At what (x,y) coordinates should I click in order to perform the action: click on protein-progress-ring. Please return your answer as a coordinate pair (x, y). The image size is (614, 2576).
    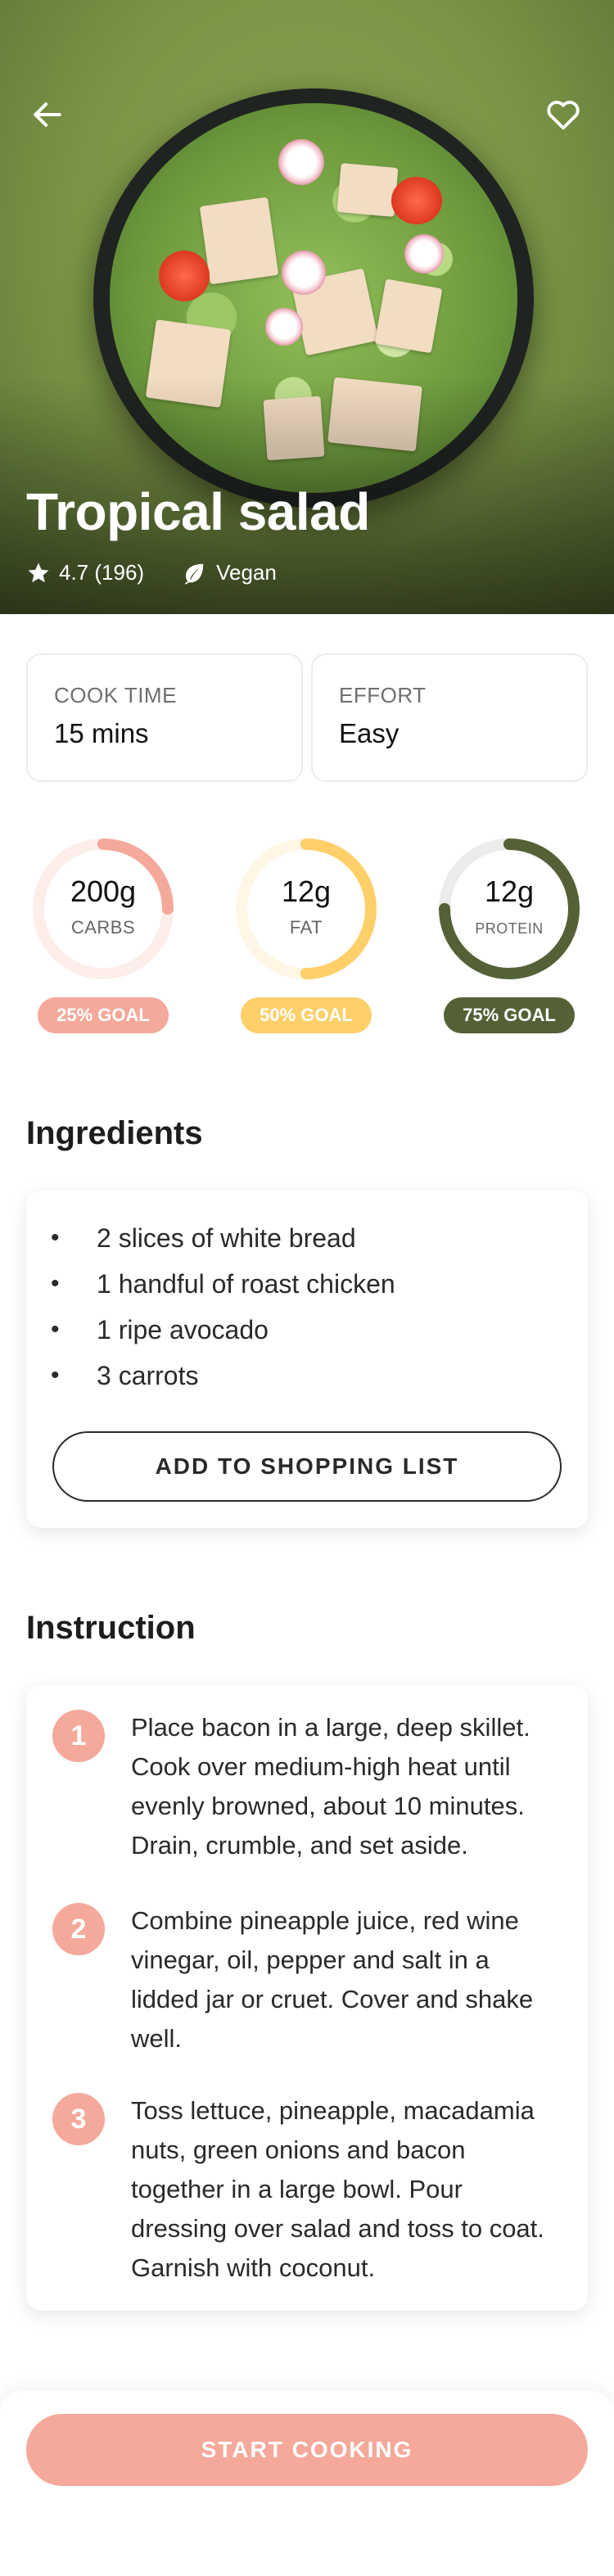
    Looking at the image, I should click on (509, 908).